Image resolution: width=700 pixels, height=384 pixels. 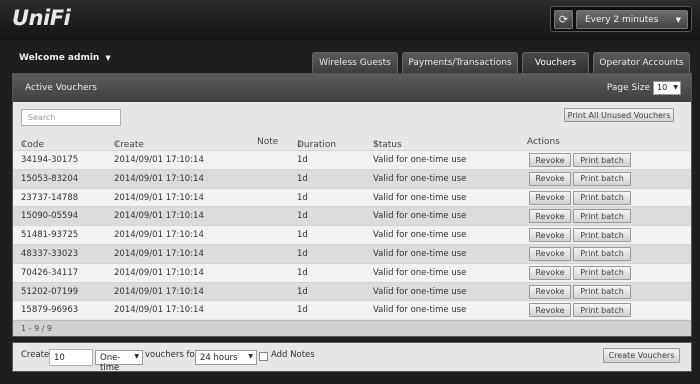 I want to click on refresh-icon: ⟳, so click(x=563, y=19).